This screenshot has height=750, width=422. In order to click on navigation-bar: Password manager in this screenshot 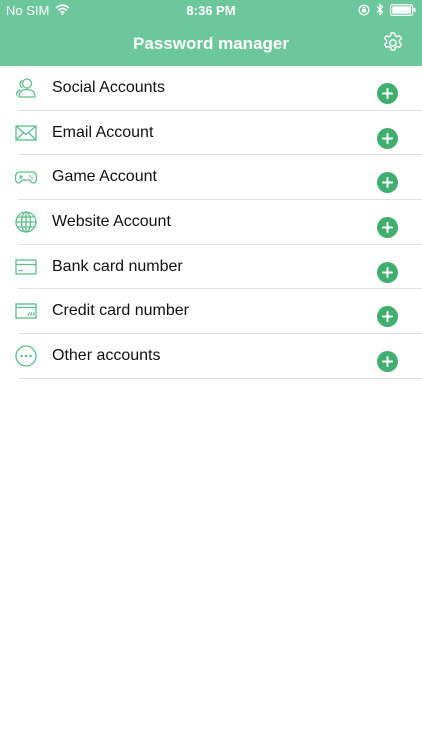, I will do `click(211, 44)`.